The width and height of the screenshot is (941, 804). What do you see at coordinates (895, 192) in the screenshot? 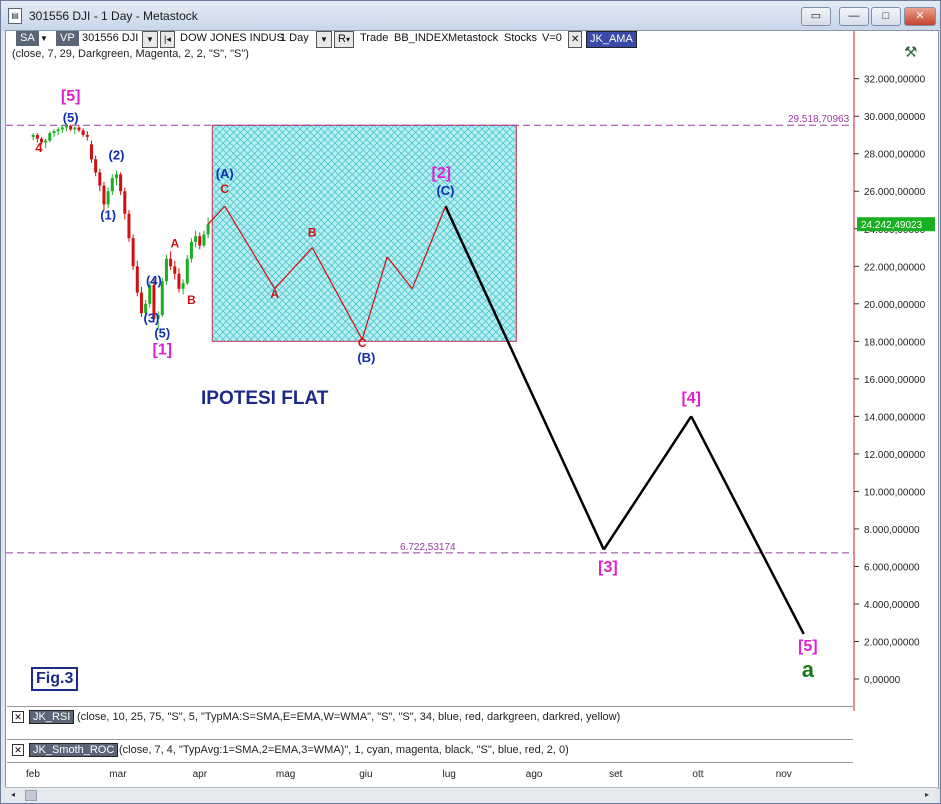
I see `y-tick-label: 26.000,00000` at bounding box center [895, 192].